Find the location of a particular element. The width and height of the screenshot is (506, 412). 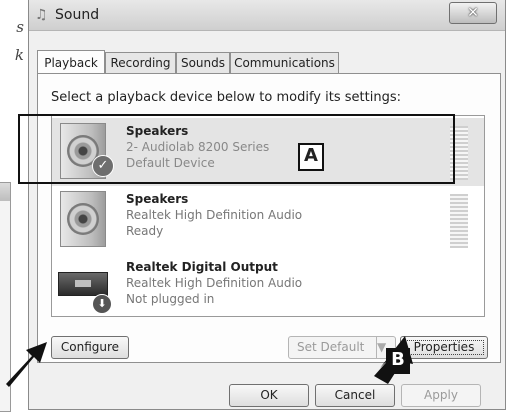

properties-button: Properties is located at coordinates (444, 347).